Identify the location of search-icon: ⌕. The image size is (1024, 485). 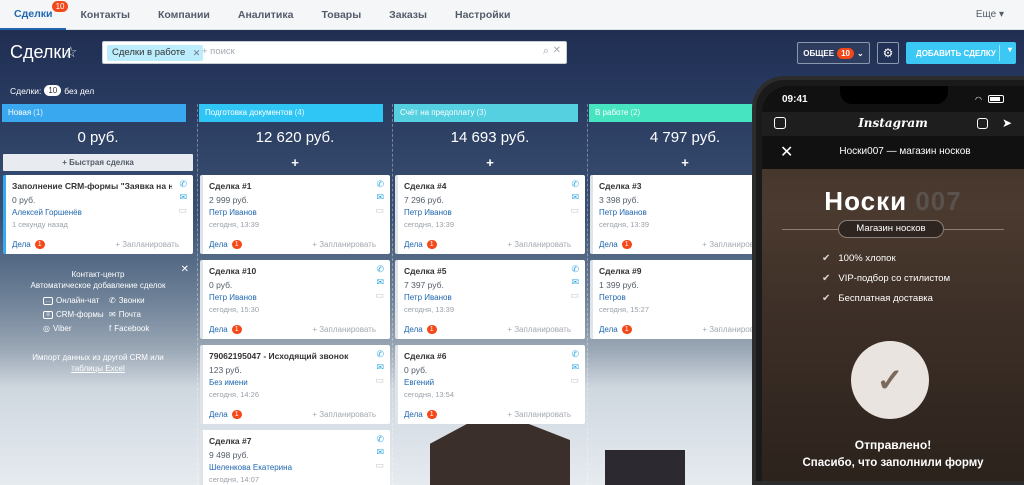
(546, 51).